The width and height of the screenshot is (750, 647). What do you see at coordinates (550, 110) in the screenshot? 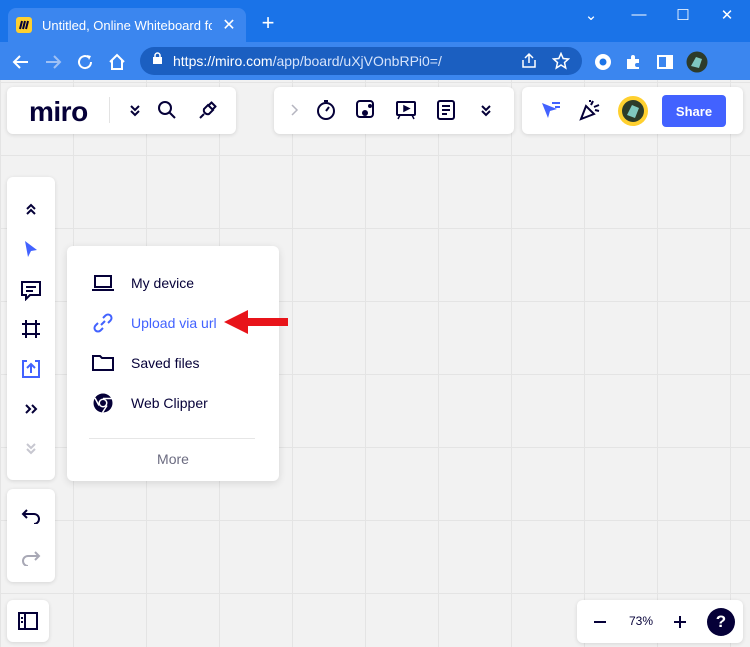
I see `cursor-follow-icon` at bounding box center [550, 110].